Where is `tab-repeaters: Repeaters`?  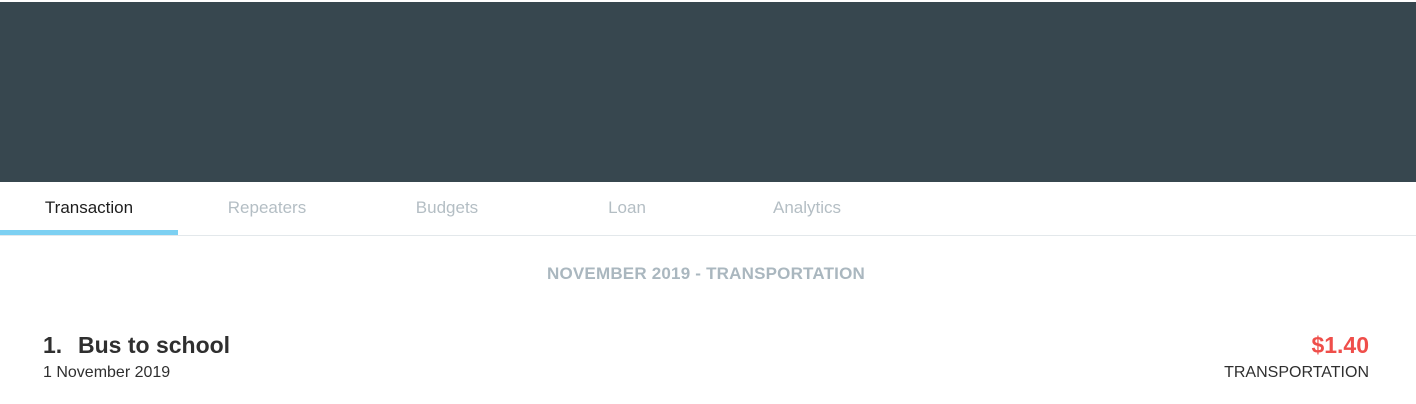 tab-repeaters: Repeaters is located at coordinates (267, 209).